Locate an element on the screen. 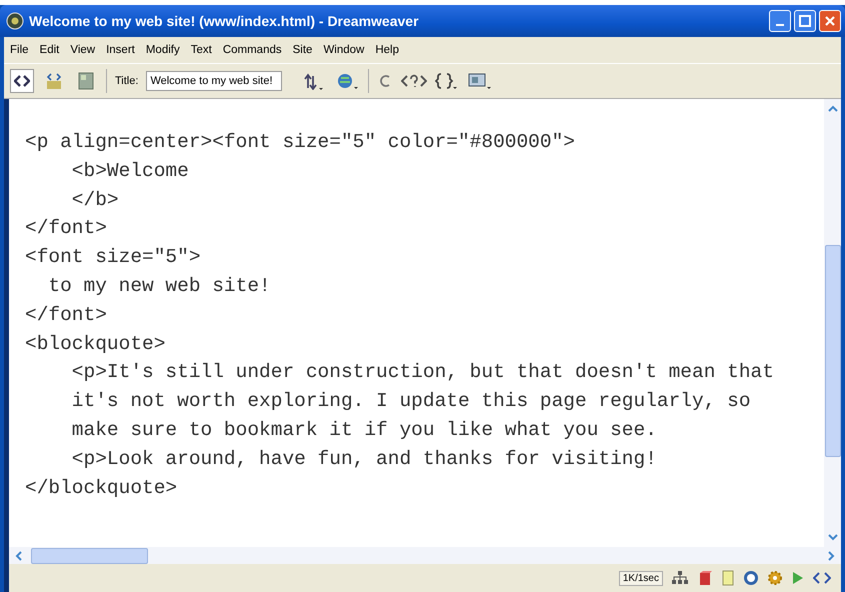 Image resolution: width=845 pixels, height=592 pixels. maximize-icon is located at coordinates (805, 21).